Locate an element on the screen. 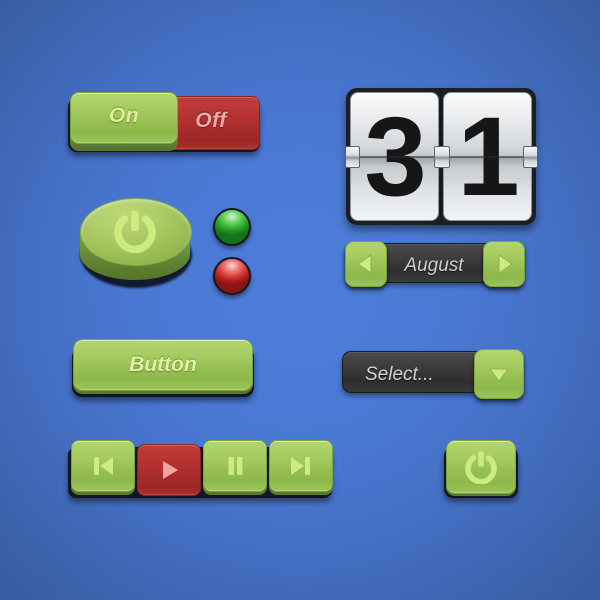 The image size is (600, 600). month-stepper: August is located at coordinates (435, 264).